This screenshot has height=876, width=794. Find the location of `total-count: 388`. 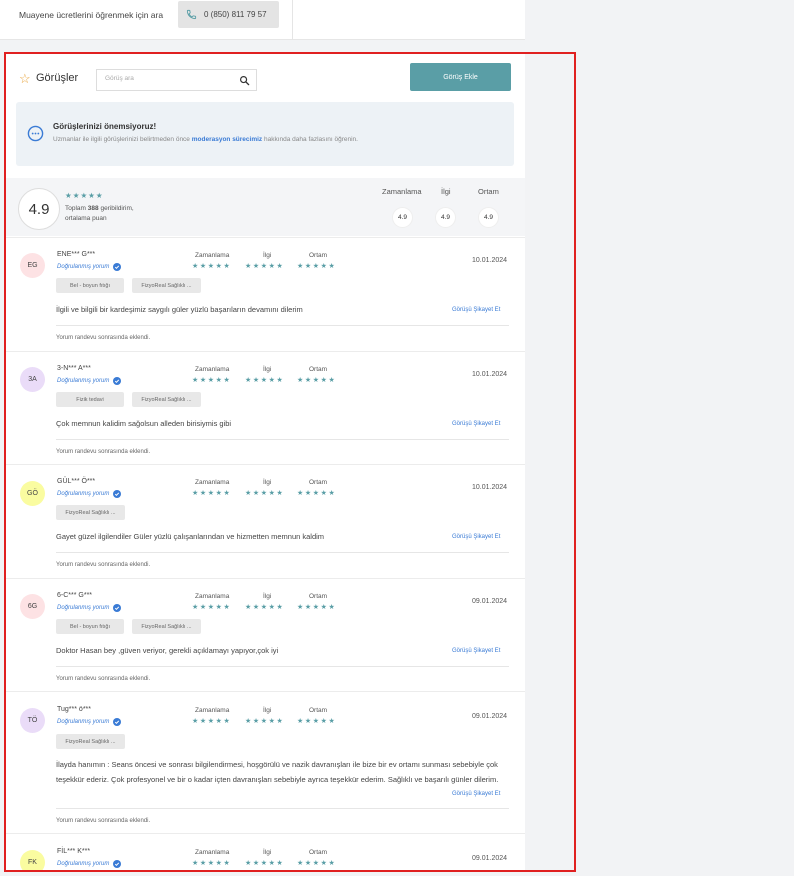

total-count: 388 is located at coordinates (93, 208).